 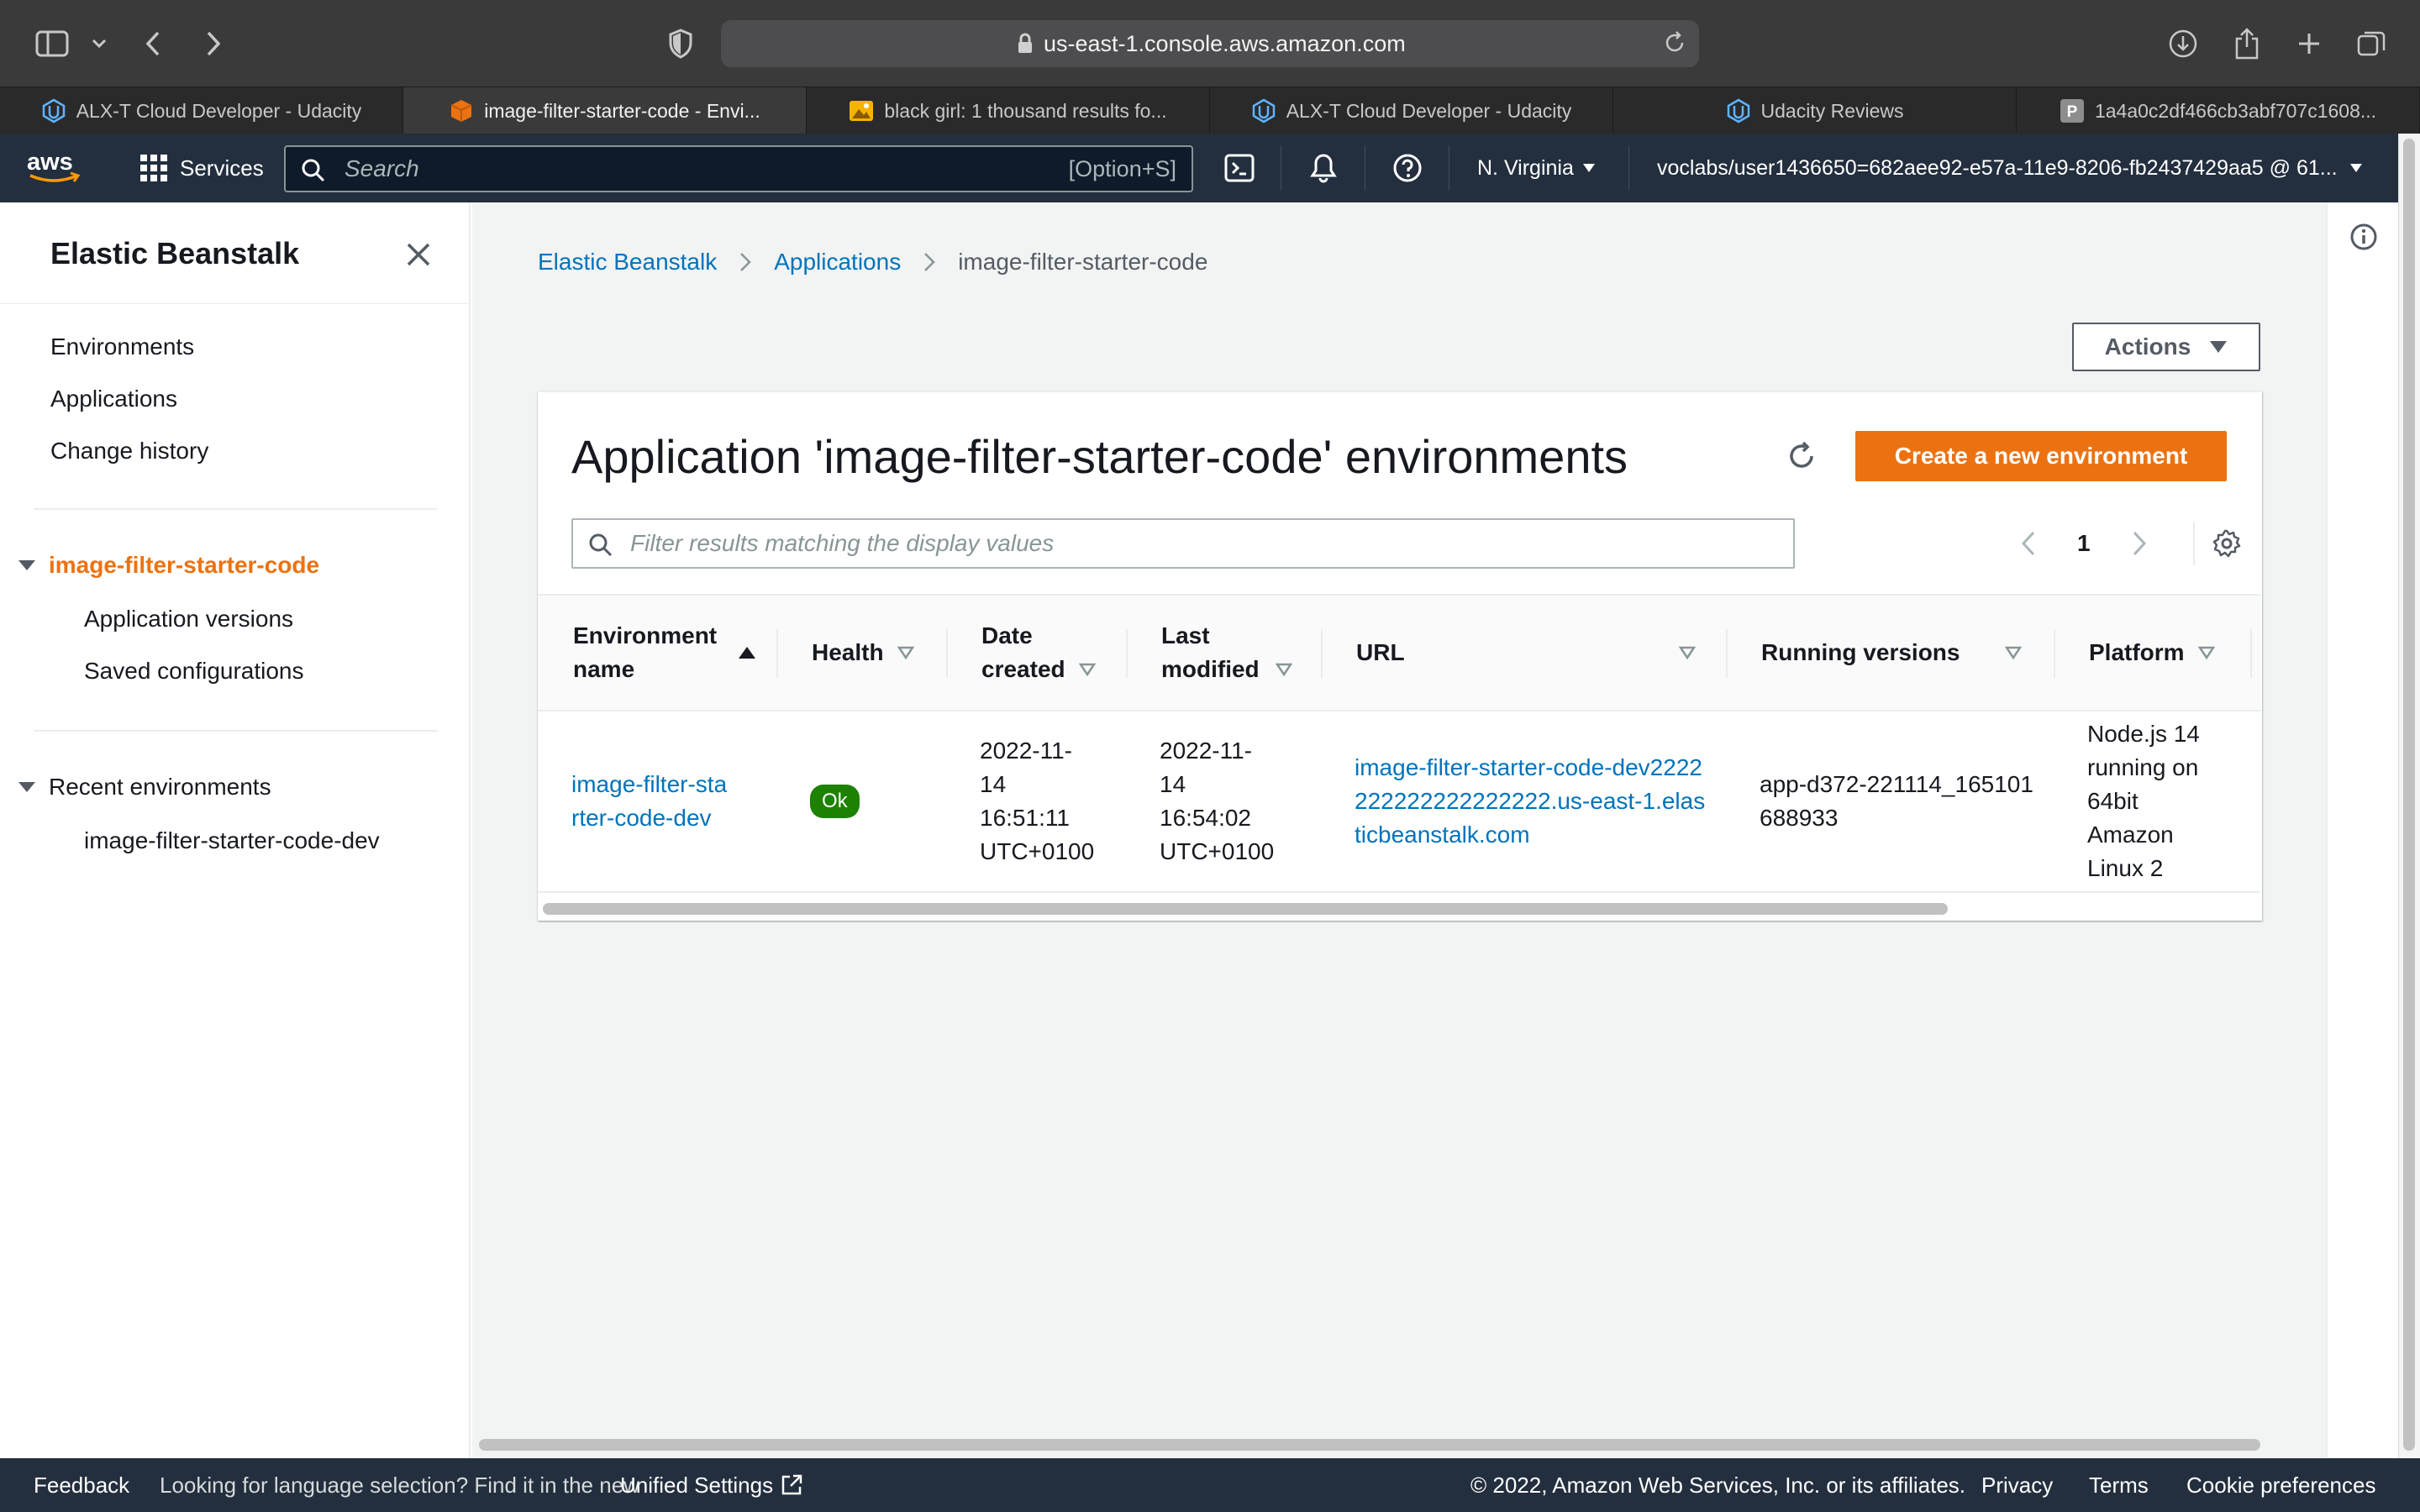 I want to click on aws-logo-icon: aws, so click(x=54, y=167).